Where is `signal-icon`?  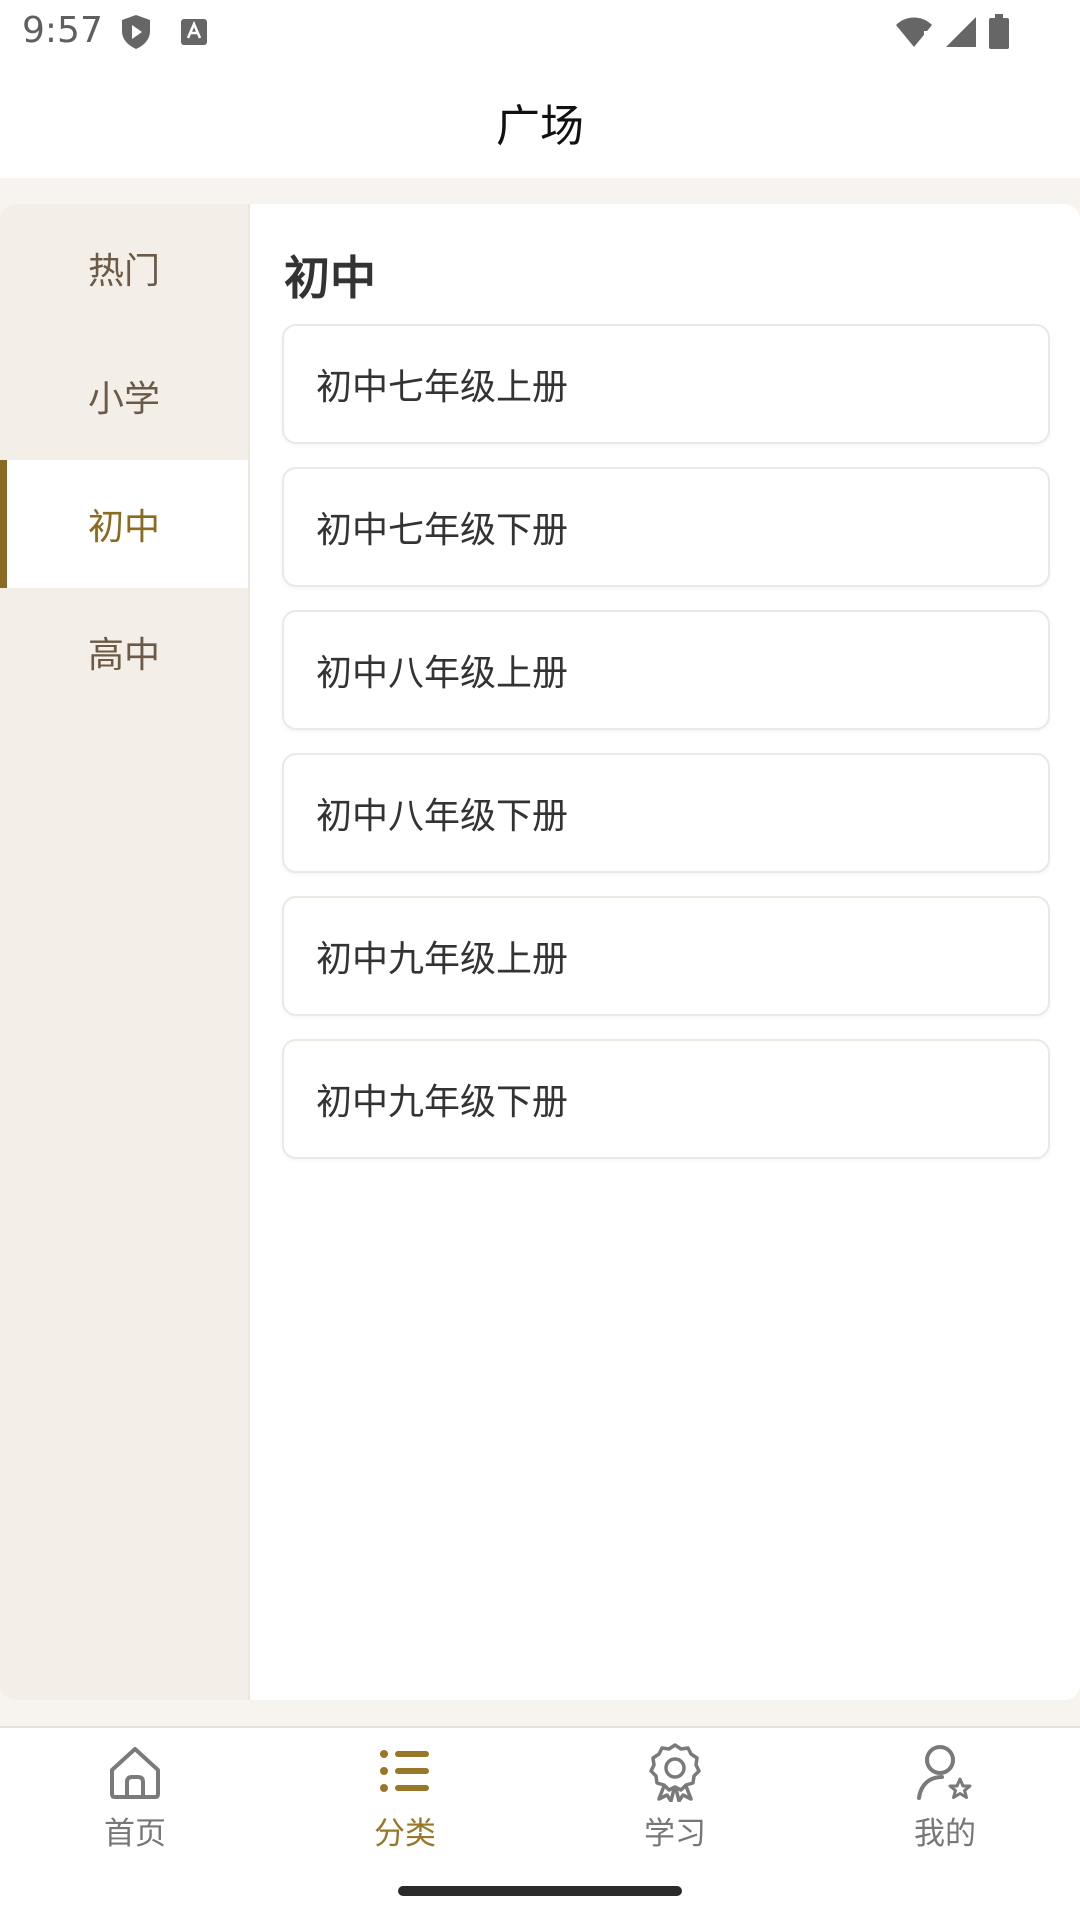
signal-icon is located at coordinates (961, 34).